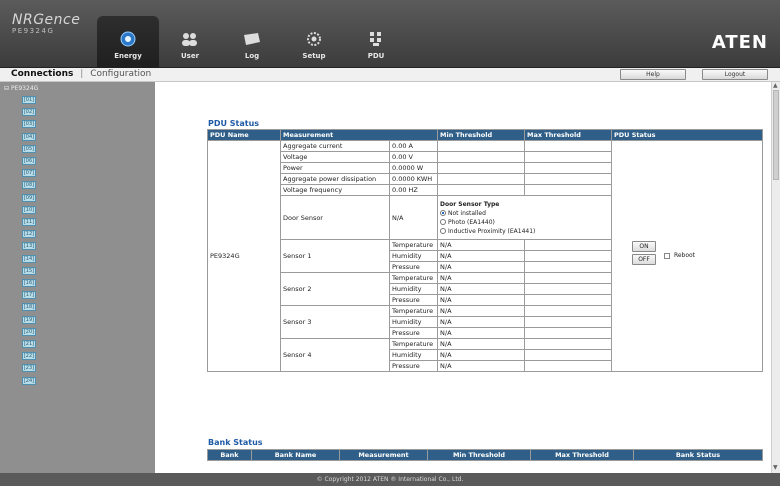 The width and height of the screenshot is (780, 486). I want to click on tree-root: ⊟ PE9324G, so click(21, 88).